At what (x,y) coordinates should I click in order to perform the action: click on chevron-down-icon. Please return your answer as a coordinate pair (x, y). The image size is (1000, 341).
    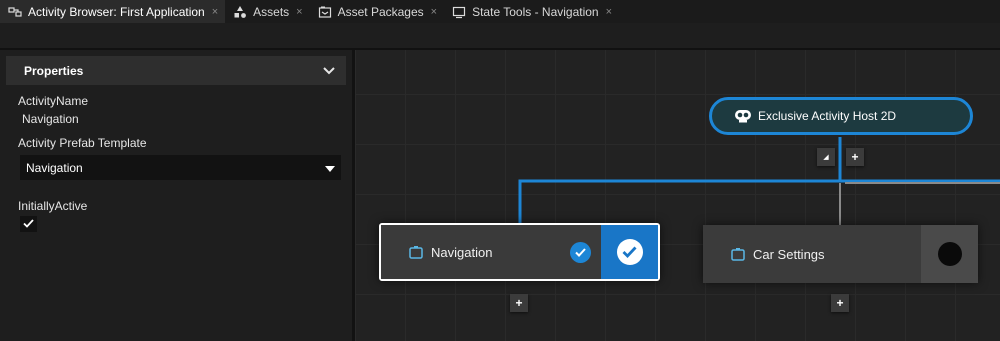
    Looking at the image, I should click on (329, 71).